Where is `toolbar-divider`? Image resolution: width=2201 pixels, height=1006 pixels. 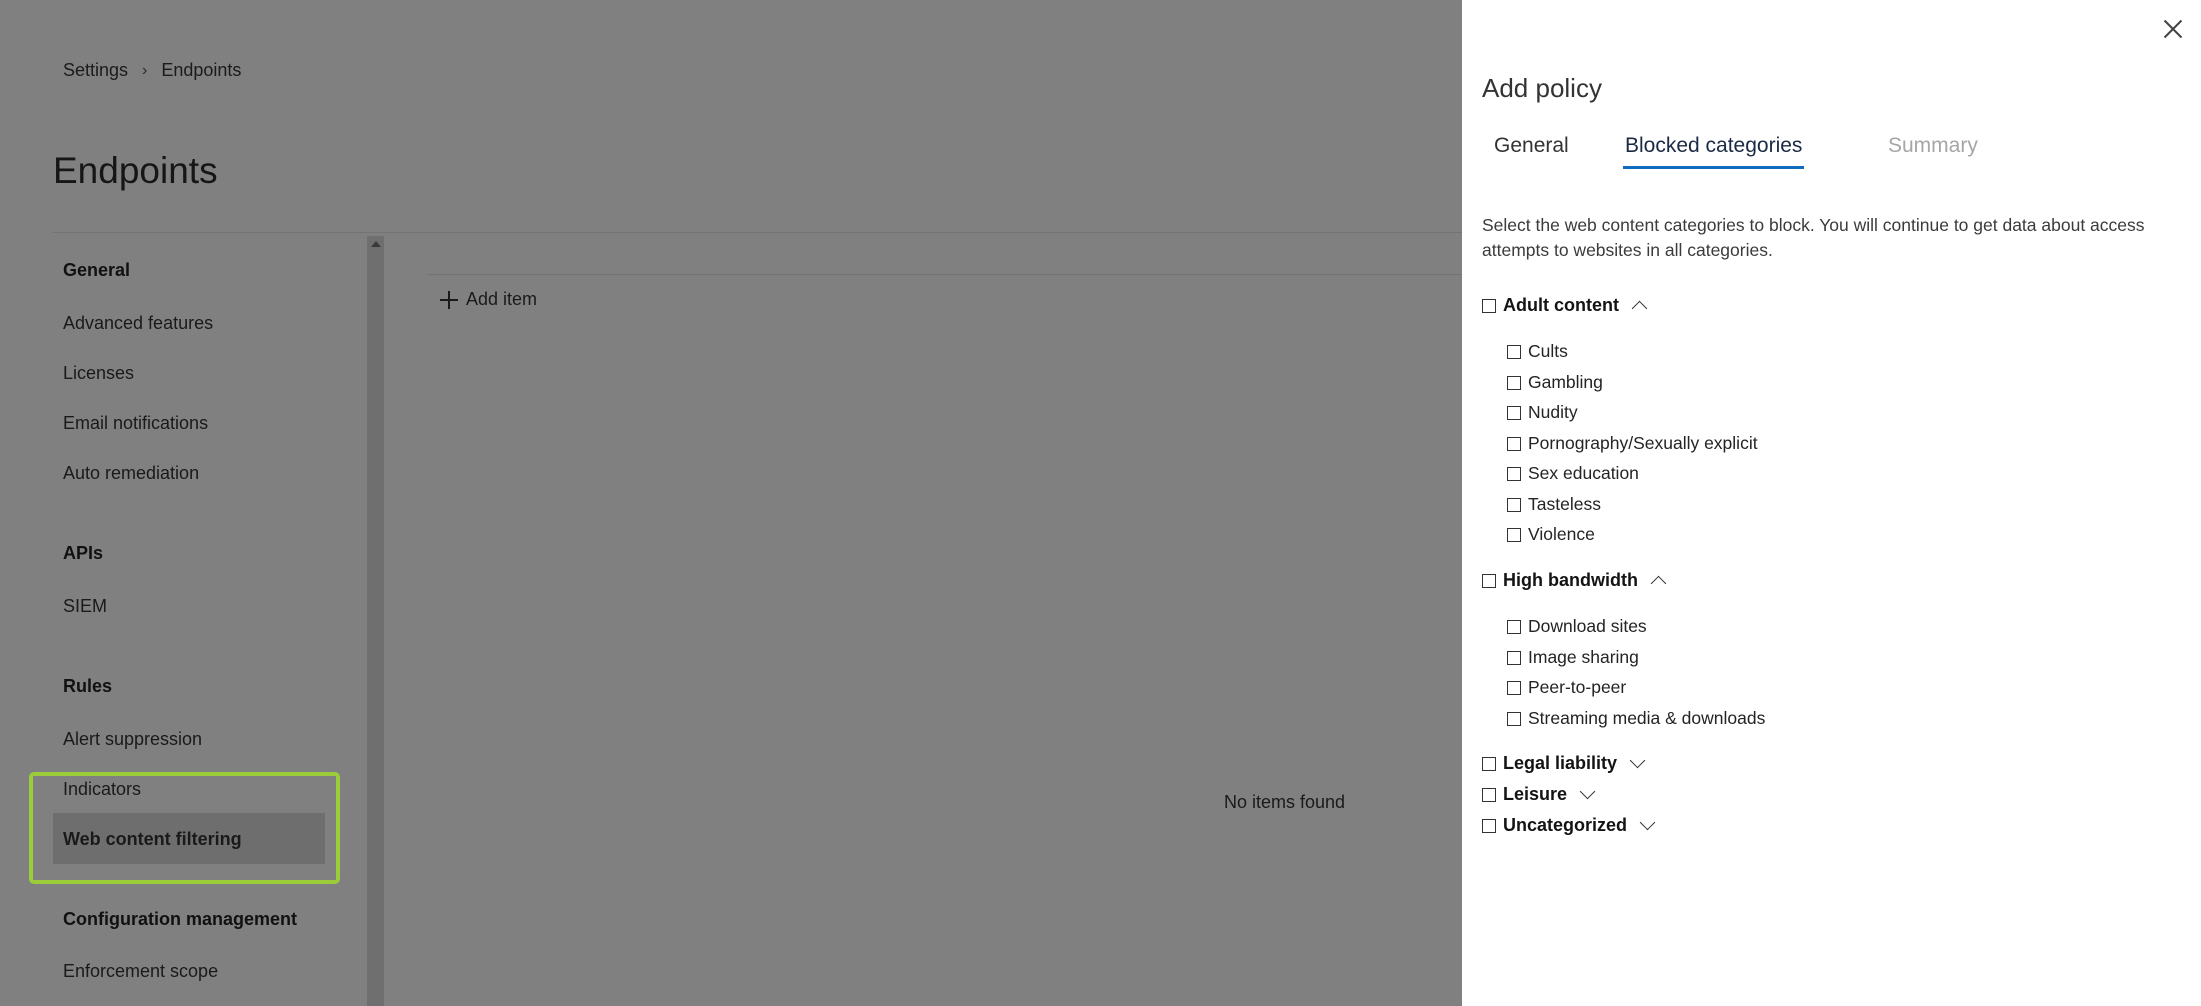
toolbar-divider is located at coordinates (944, 274).